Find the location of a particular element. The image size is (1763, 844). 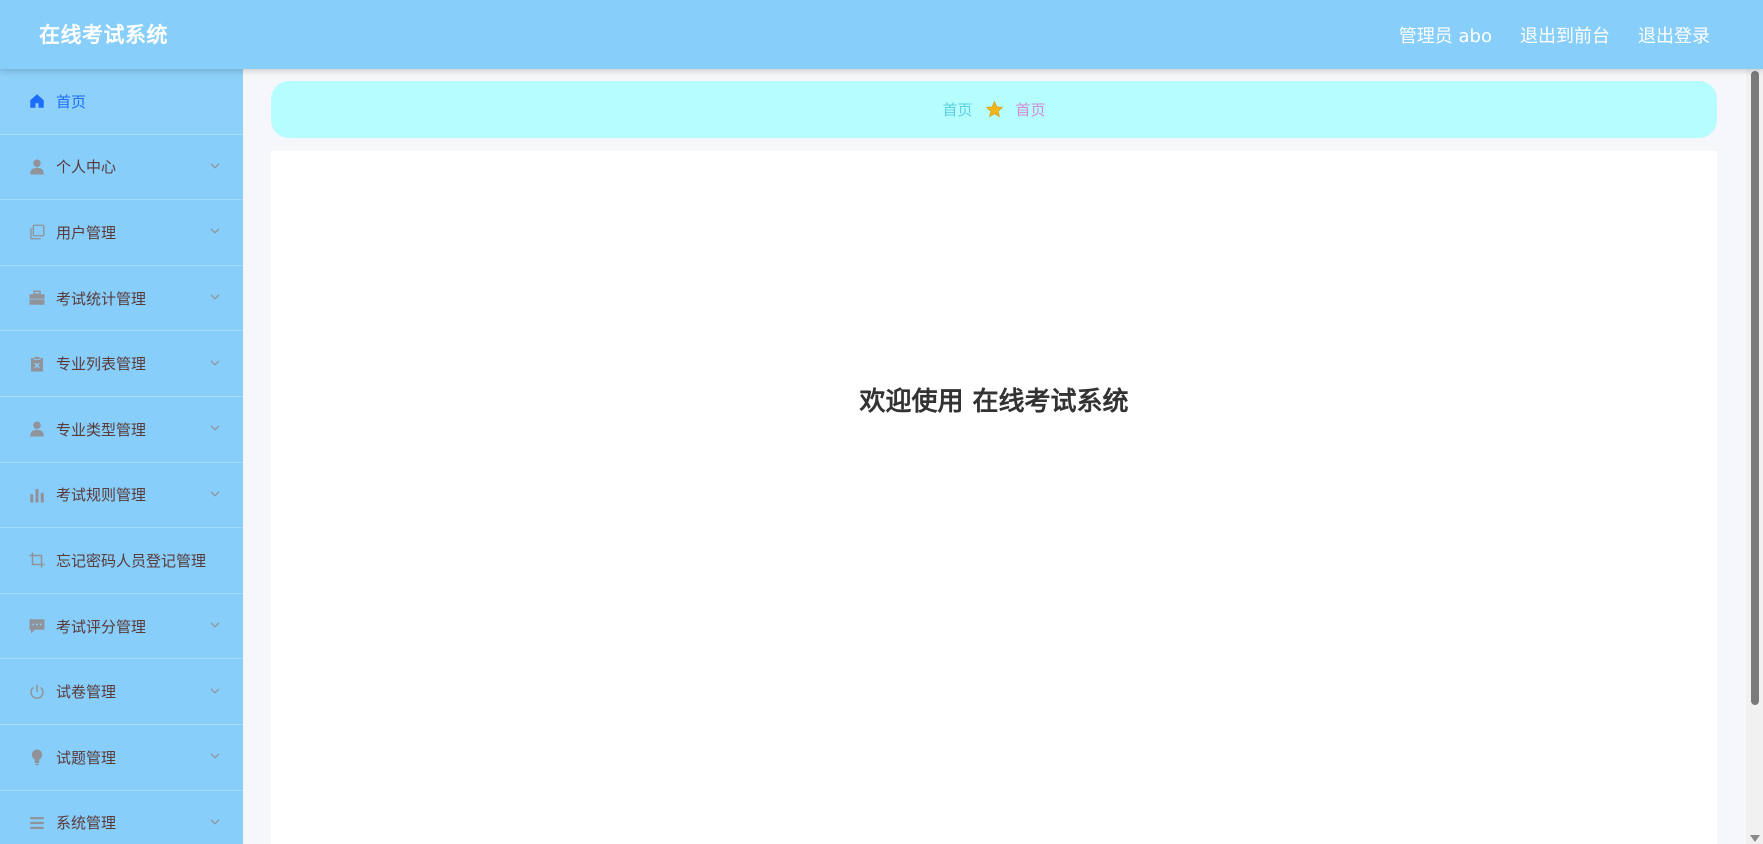

sidebar-item-exam-statistics: 考试统计管理 is located at coordinates (121, 299).